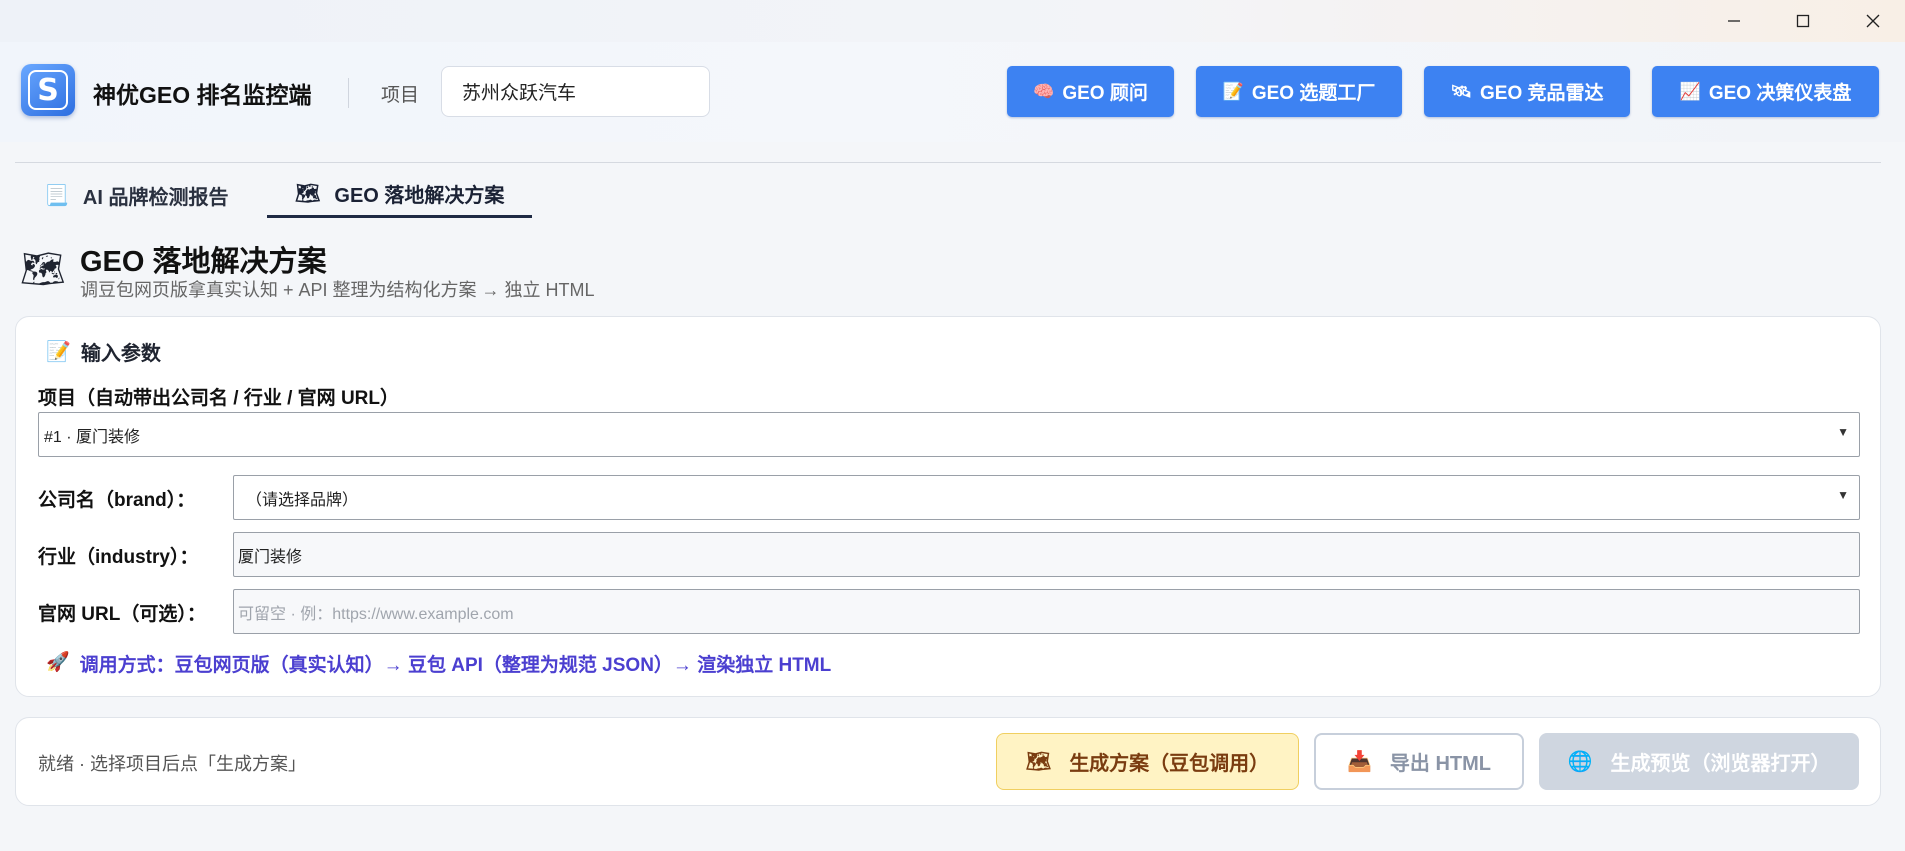 The width and height of the screenshot is (1905, 851). I want to click on tab-geo-solution: 🗺 GEO 落地解决方案, so click(400, 195).